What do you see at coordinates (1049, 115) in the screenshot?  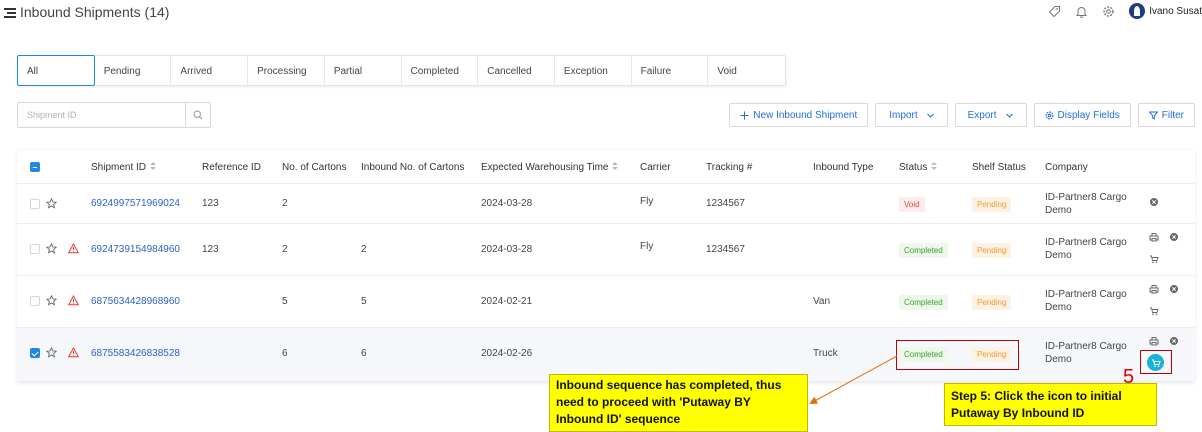 I see `gear-icon` at bounding box center [1049, 115].